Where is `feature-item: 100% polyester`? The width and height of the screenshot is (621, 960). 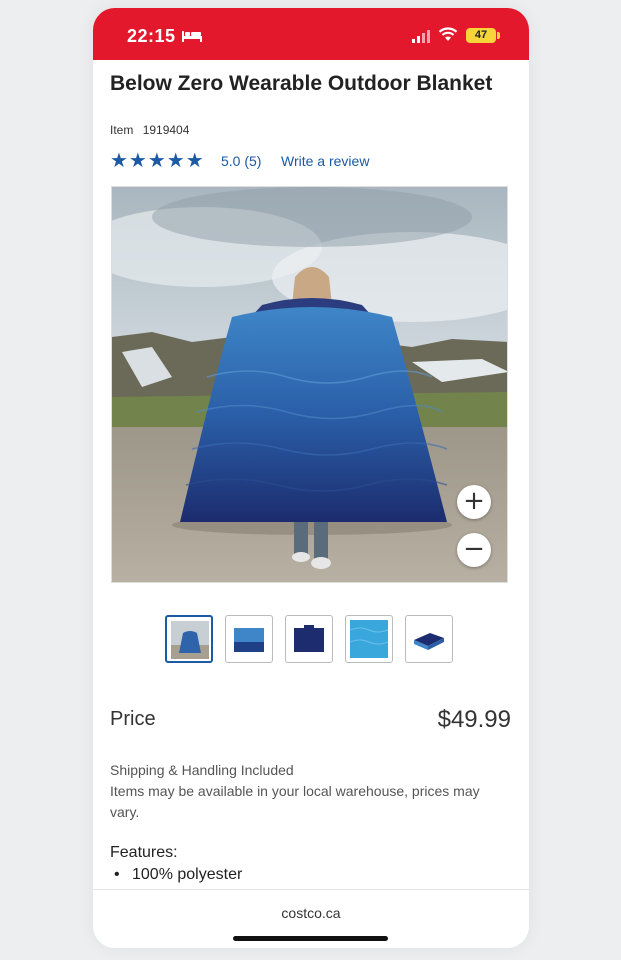 feature-item: 100% polyester is located at coordinates (176, 875).